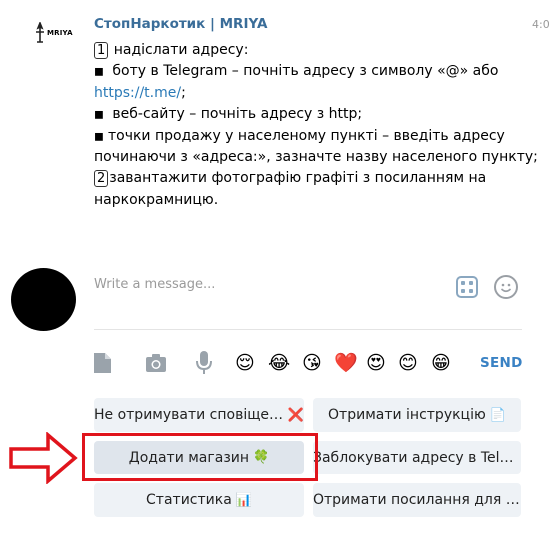  What do you see at coordinates (269, 284) in the screenshot?
I see `message-input` at bounding box center [269, 284].